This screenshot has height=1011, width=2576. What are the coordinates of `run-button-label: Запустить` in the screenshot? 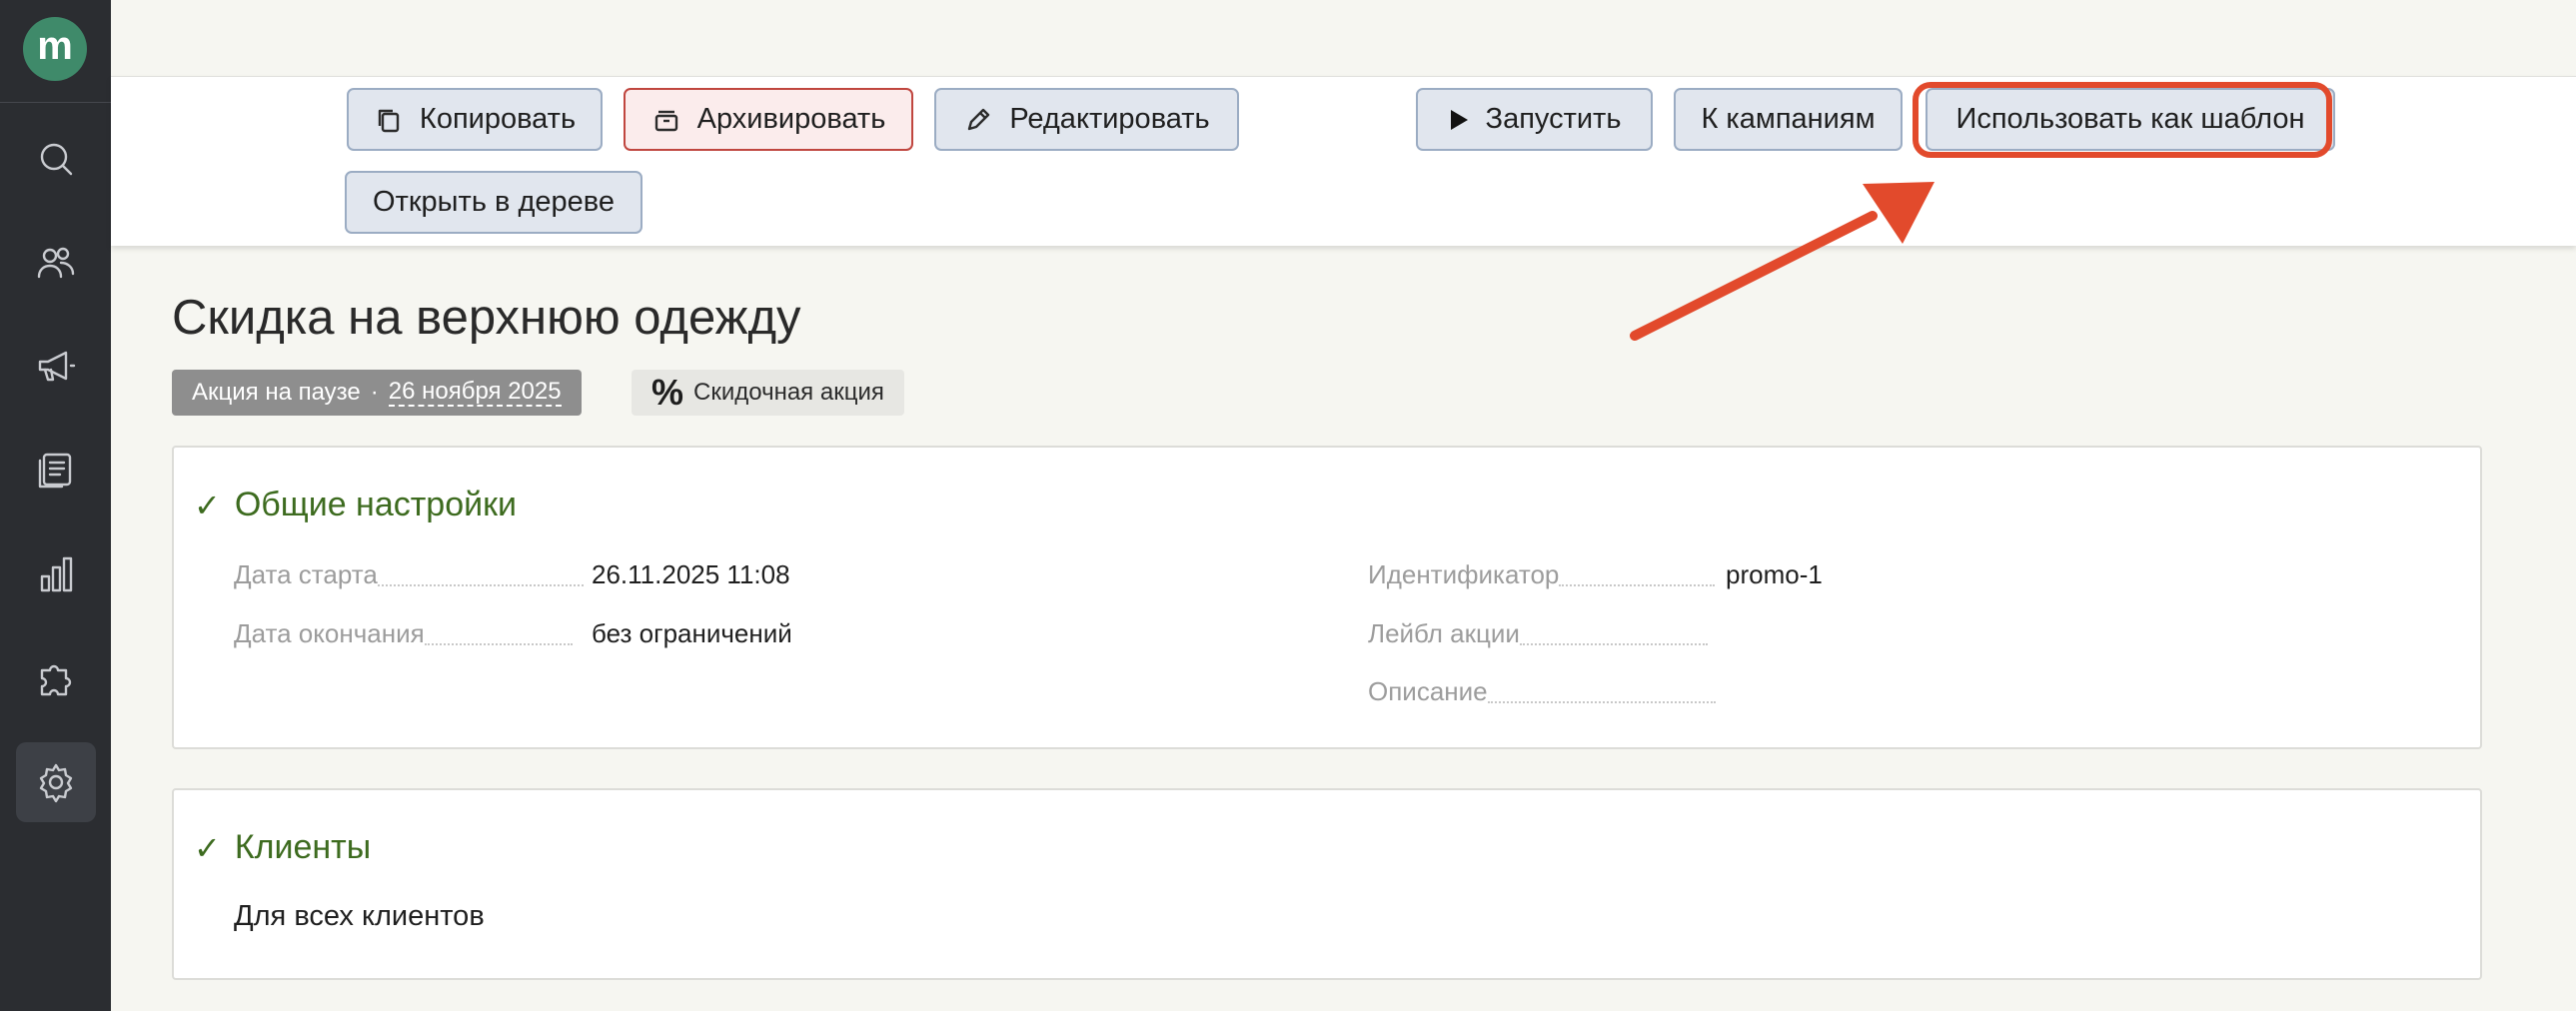 It's located at (1553, 119).